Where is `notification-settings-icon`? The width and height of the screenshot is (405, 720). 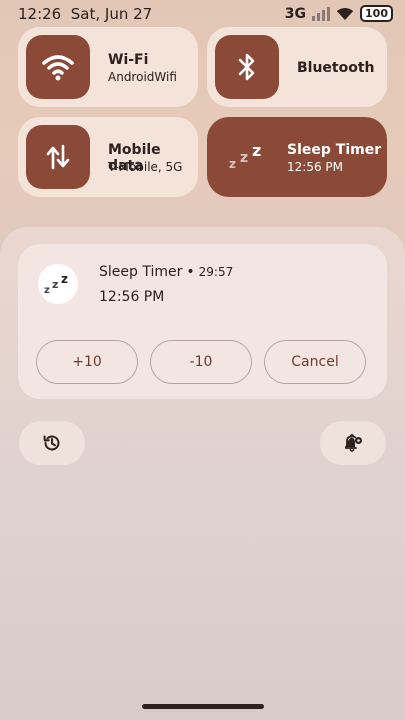 notification-settings-icon is located at coordinates (353, 443).